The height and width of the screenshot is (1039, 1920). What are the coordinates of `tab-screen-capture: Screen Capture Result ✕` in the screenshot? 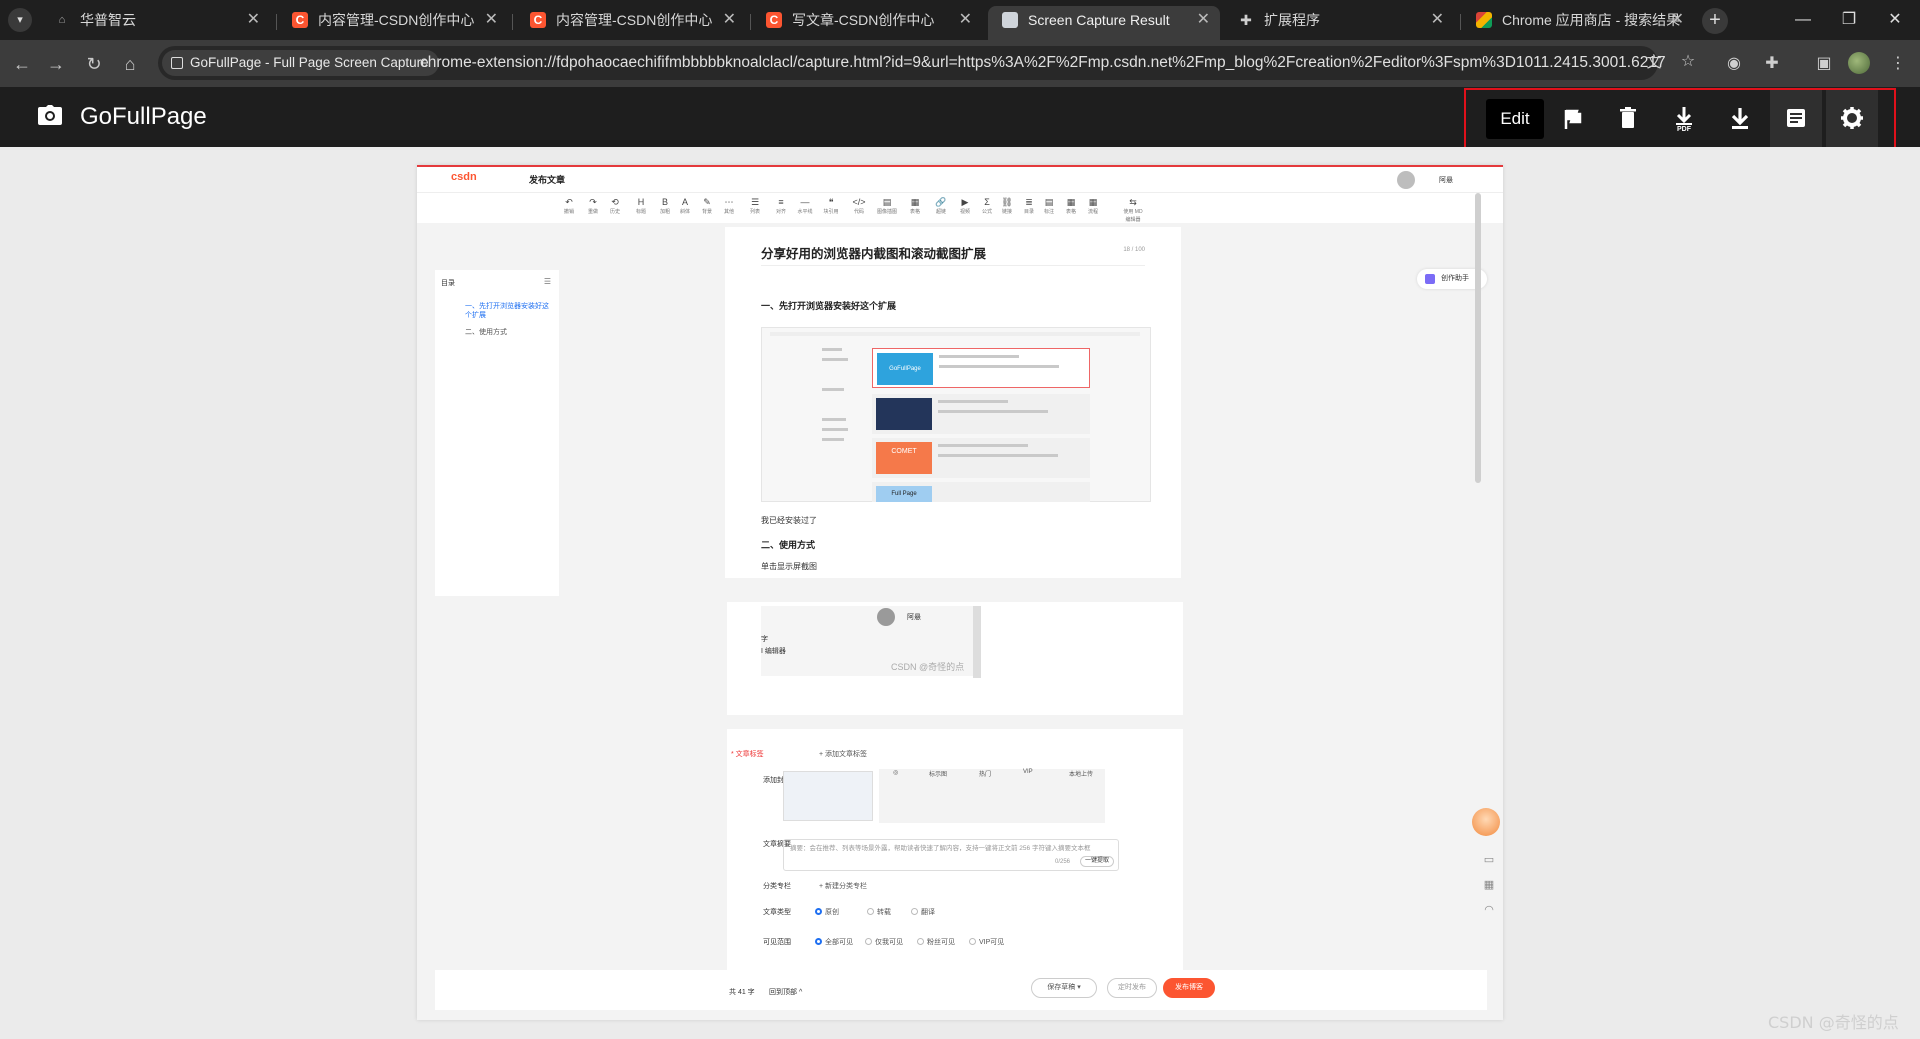 It's located at (1104, 23).